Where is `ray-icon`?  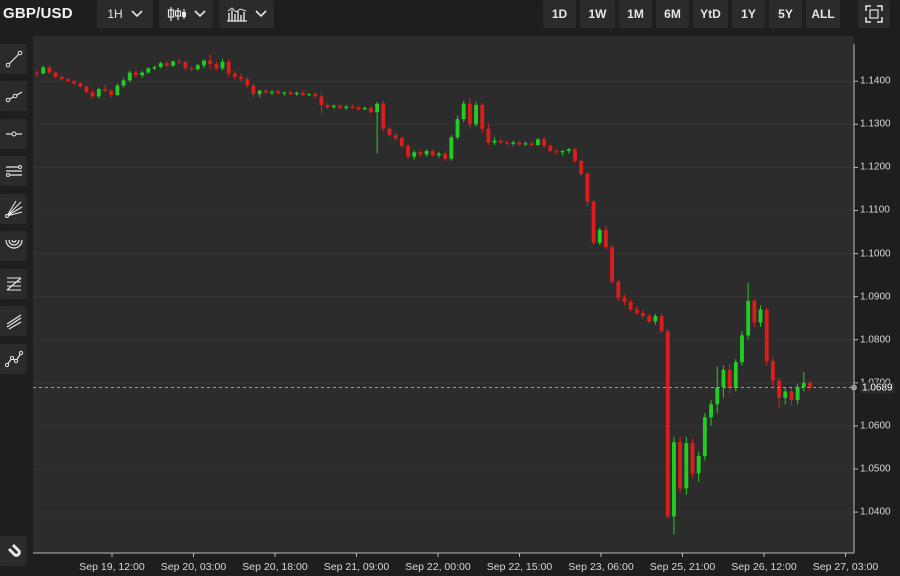 ray-icon is located at coordinates (13, 97).